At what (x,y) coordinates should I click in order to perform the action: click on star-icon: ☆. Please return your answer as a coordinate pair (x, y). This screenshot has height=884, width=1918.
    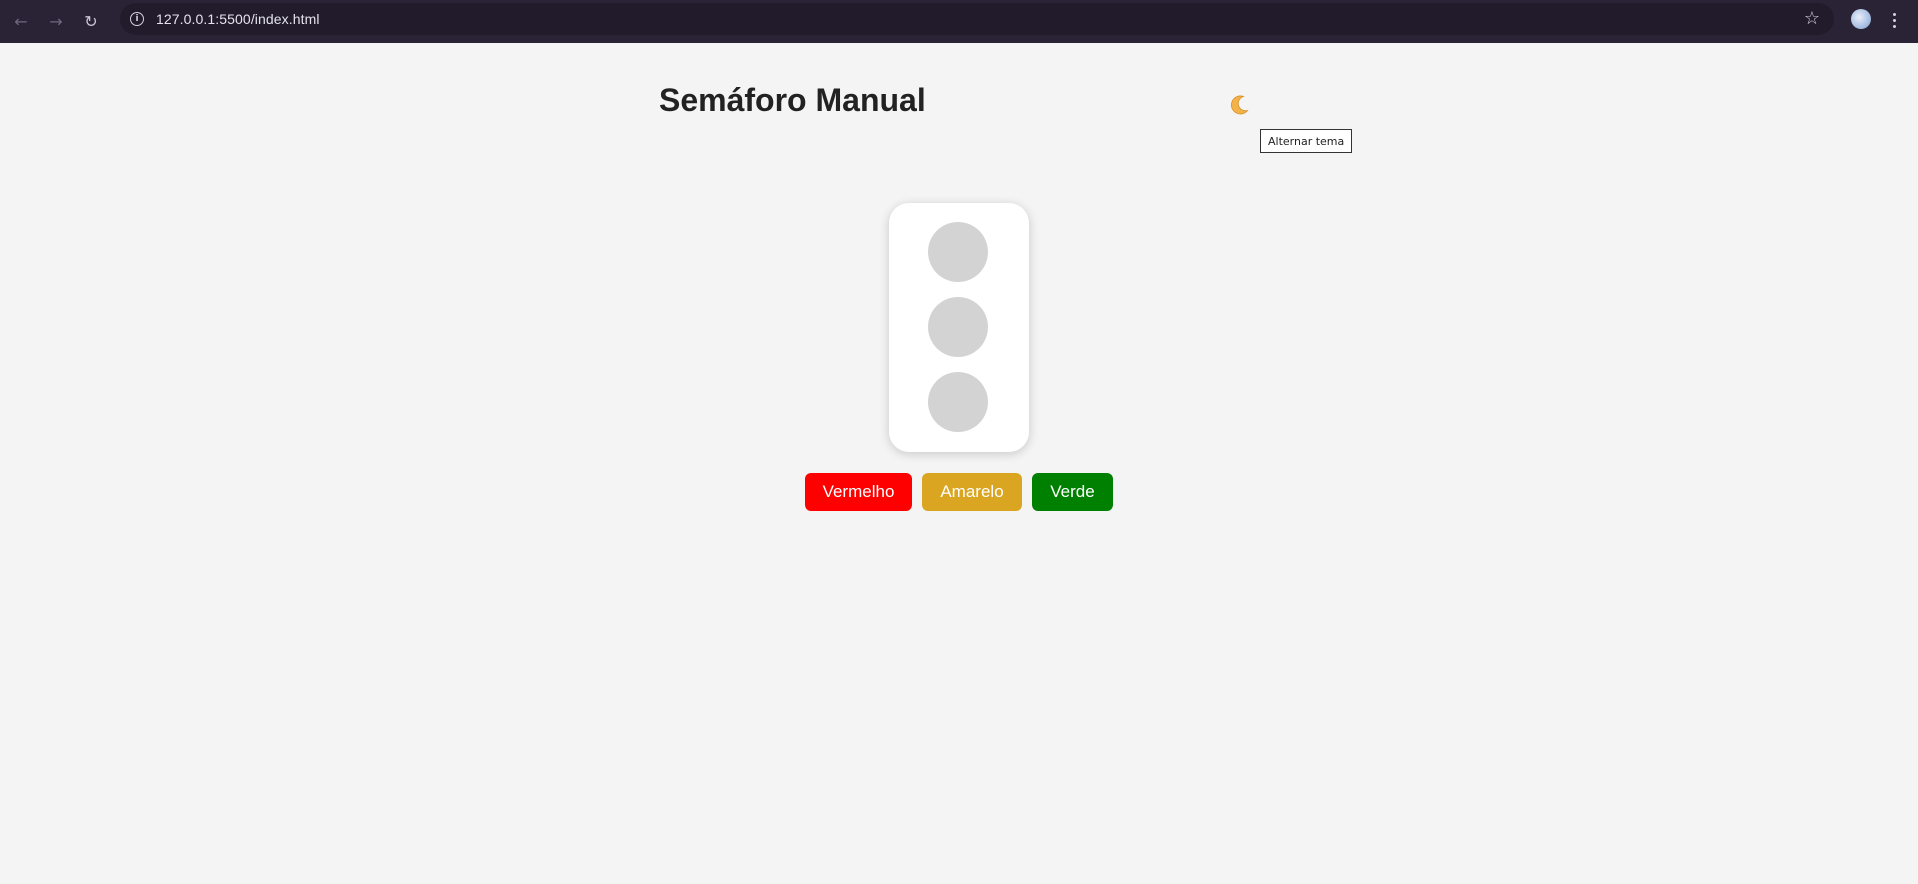
    Looking at the image, I should click on (1812, 18).